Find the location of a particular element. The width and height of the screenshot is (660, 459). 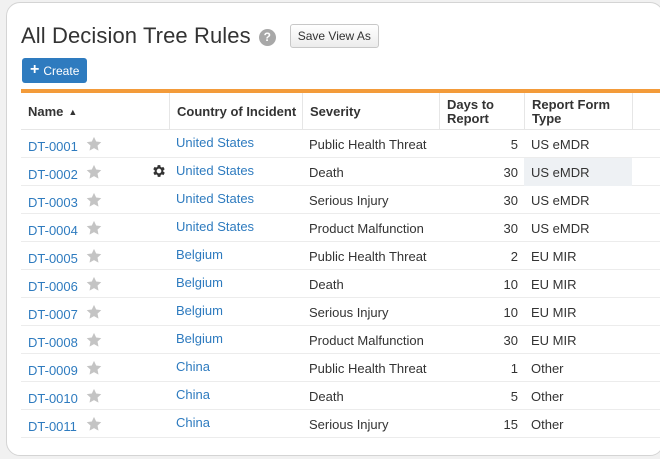

create-button: + Create is located at coordinates (55, 70).